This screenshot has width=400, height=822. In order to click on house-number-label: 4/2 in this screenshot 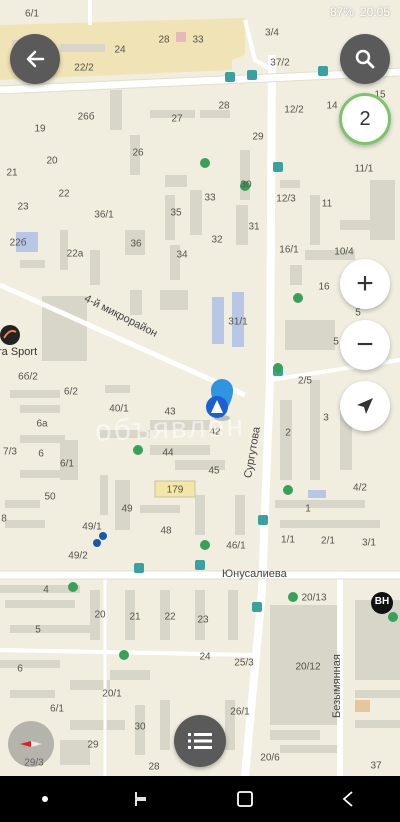, I will do `click(360, 488)`.